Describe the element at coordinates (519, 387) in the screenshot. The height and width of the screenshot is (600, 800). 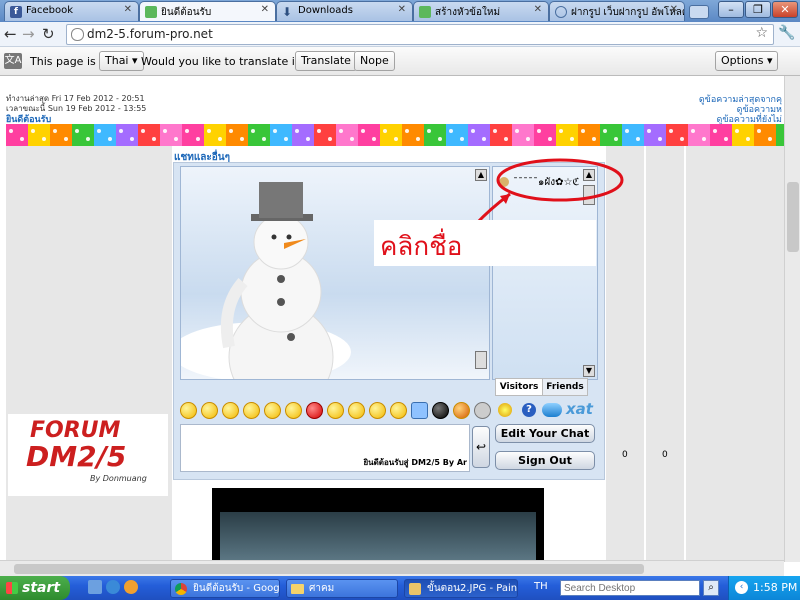
I see `tab-visitors: Visitors` at that location.